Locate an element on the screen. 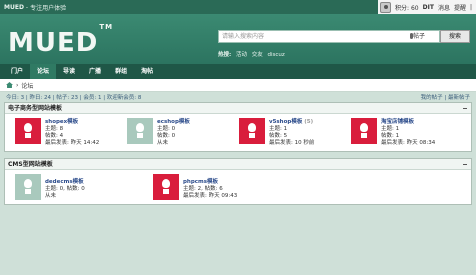 This screenshot has width=476, height=275. top-bar: MUED - 专注用户体验 积分: 60 DIT 消息 提醒 | is located at coordinates (238, 7).